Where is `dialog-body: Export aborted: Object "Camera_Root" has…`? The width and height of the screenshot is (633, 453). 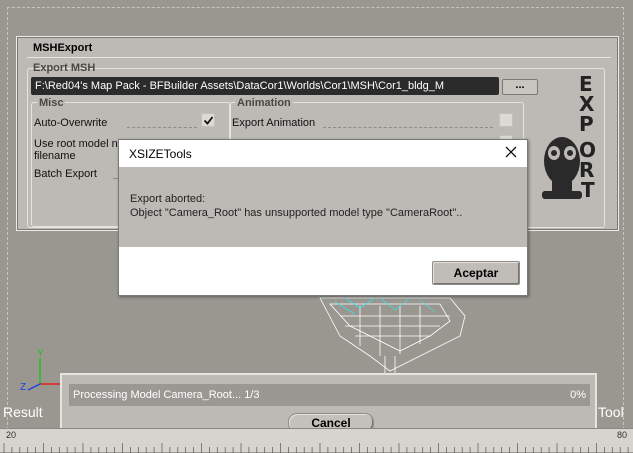 dialog-body: Export aborted: Object "Camera_Root" has… is located at coordinates (323, 207).